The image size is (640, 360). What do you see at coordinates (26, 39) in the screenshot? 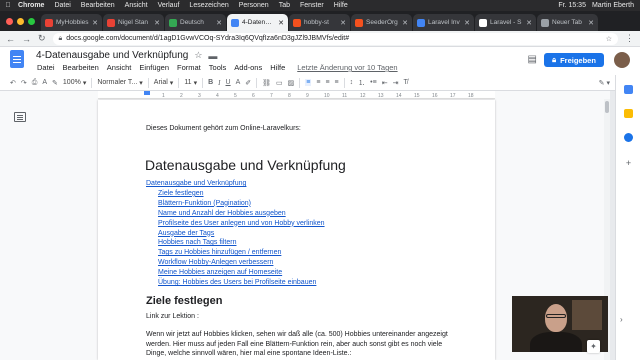
I see `forward-icon: →` at bounding box center [26, 39].